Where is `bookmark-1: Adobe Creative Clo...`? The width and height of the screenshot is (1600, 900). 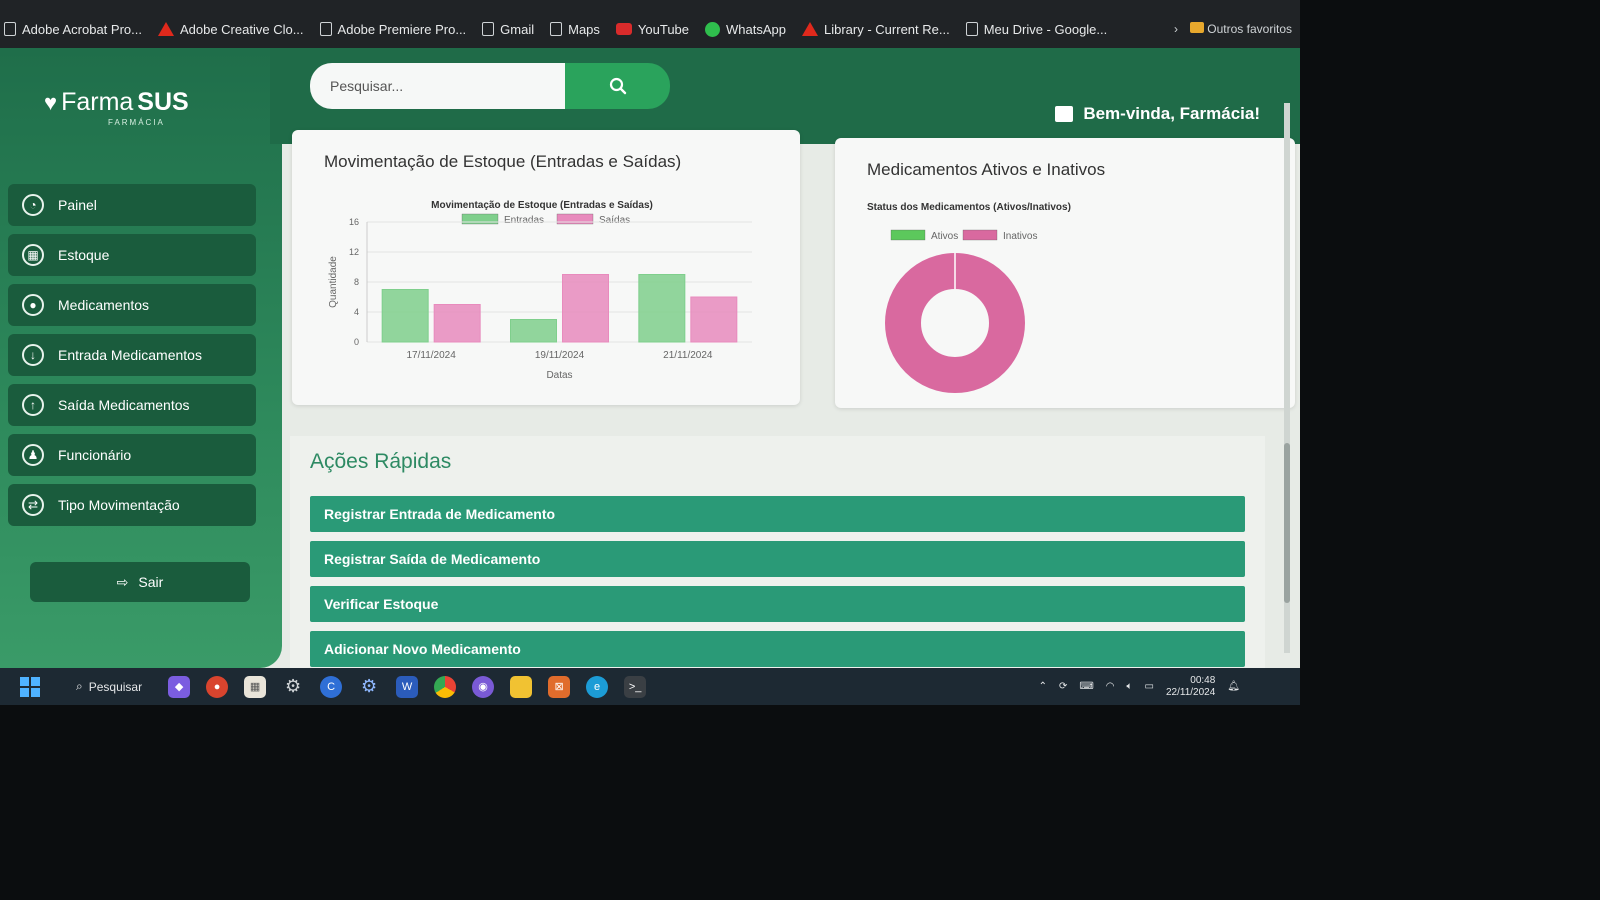 bookmark-1: Adobe Creative Clo... is located at coordinates (230, 29).